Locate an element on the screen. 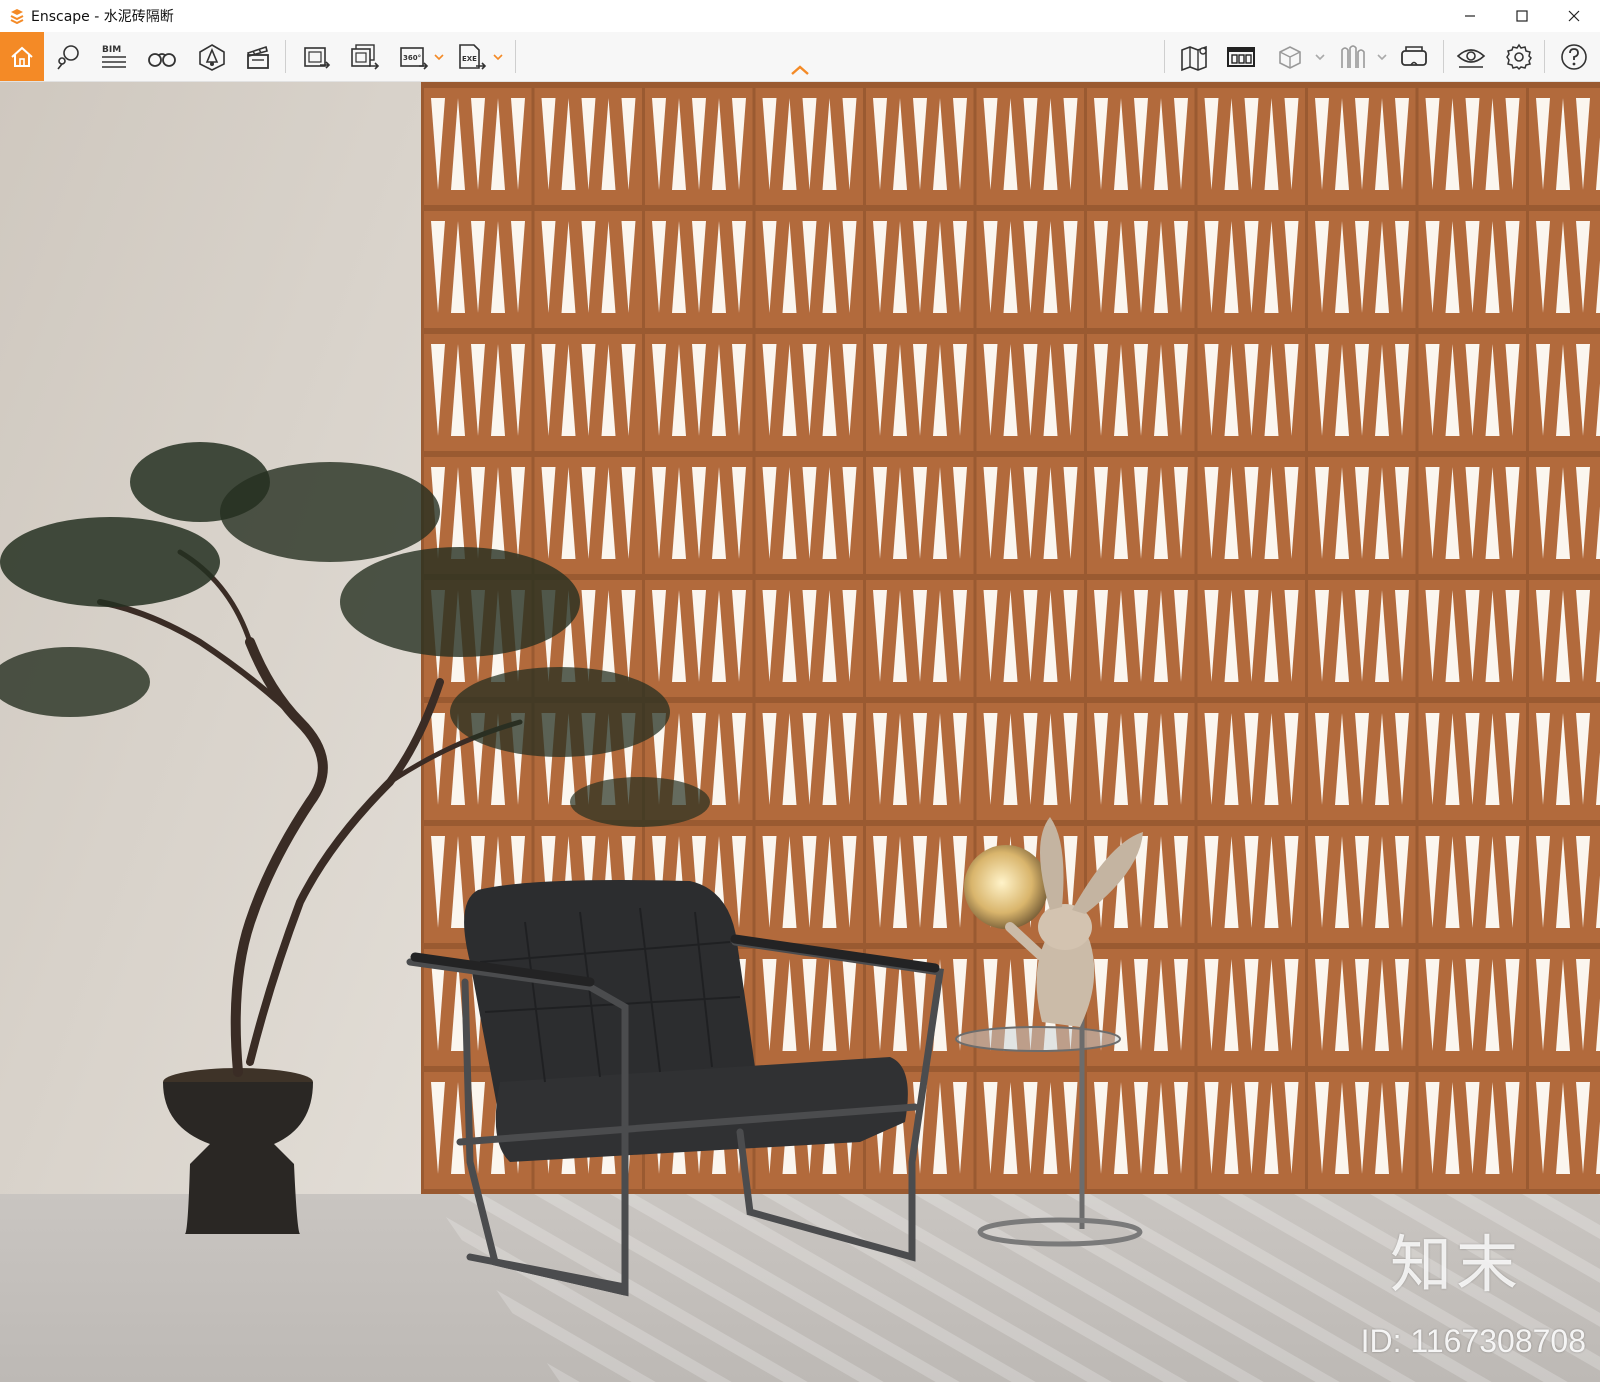  visual-settings-button is located at coordinates (1471, 56).